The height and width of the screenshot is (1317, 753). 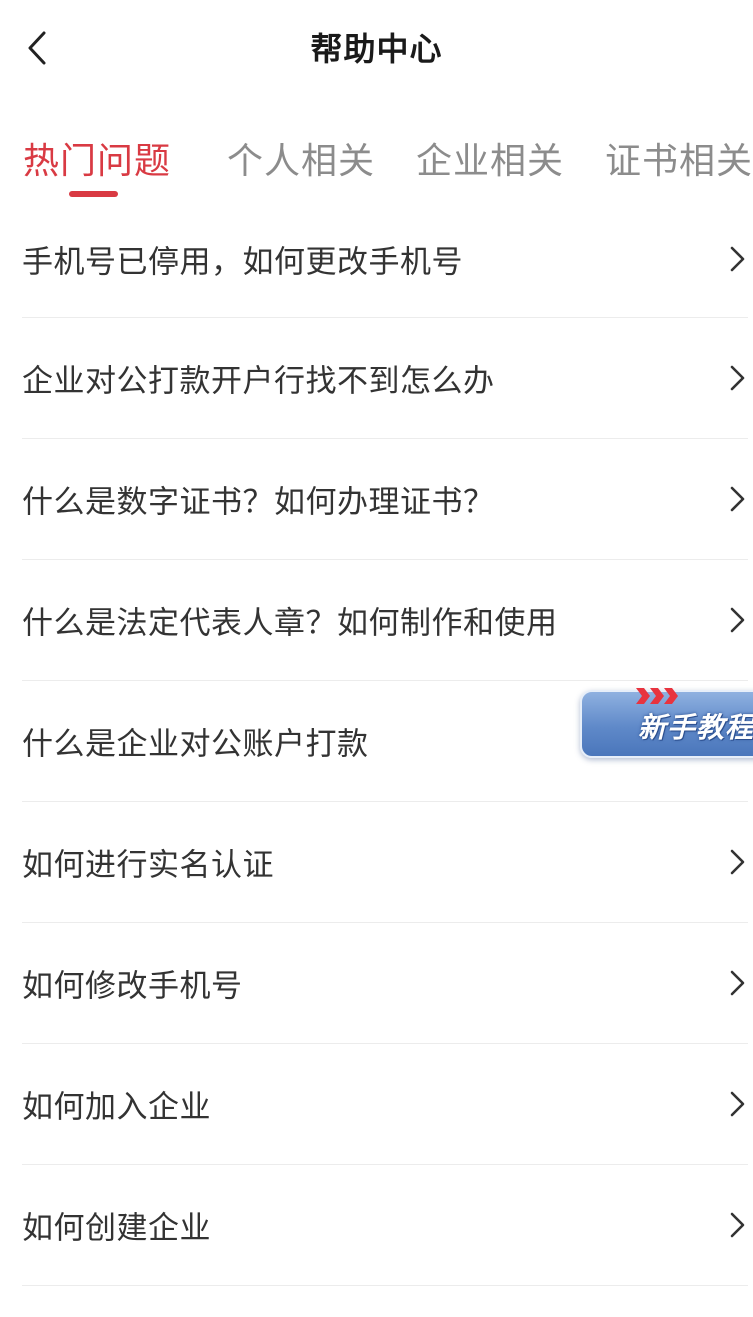 I want to click on list-item: 如何修改手机号, so click(x=385, y=983).